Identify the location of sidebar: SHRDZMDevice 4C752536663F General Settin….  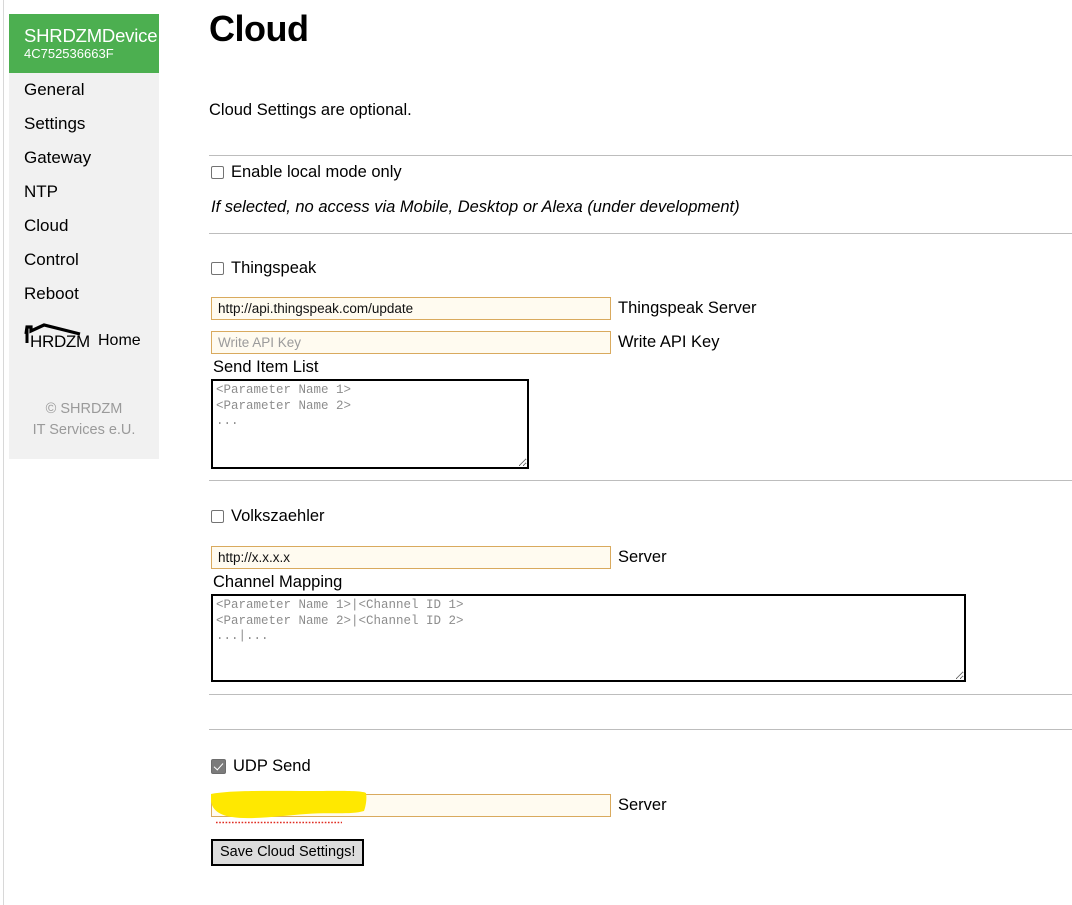
(84, 237).